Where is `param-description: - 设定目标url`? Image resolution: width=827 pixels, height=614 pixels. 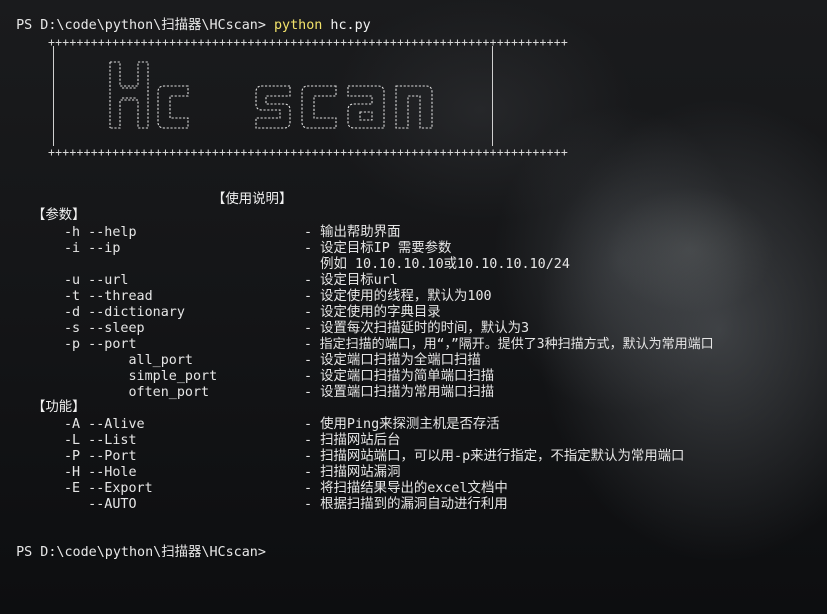 param-description: - 设定目标url is located at coordinates (351, 280).